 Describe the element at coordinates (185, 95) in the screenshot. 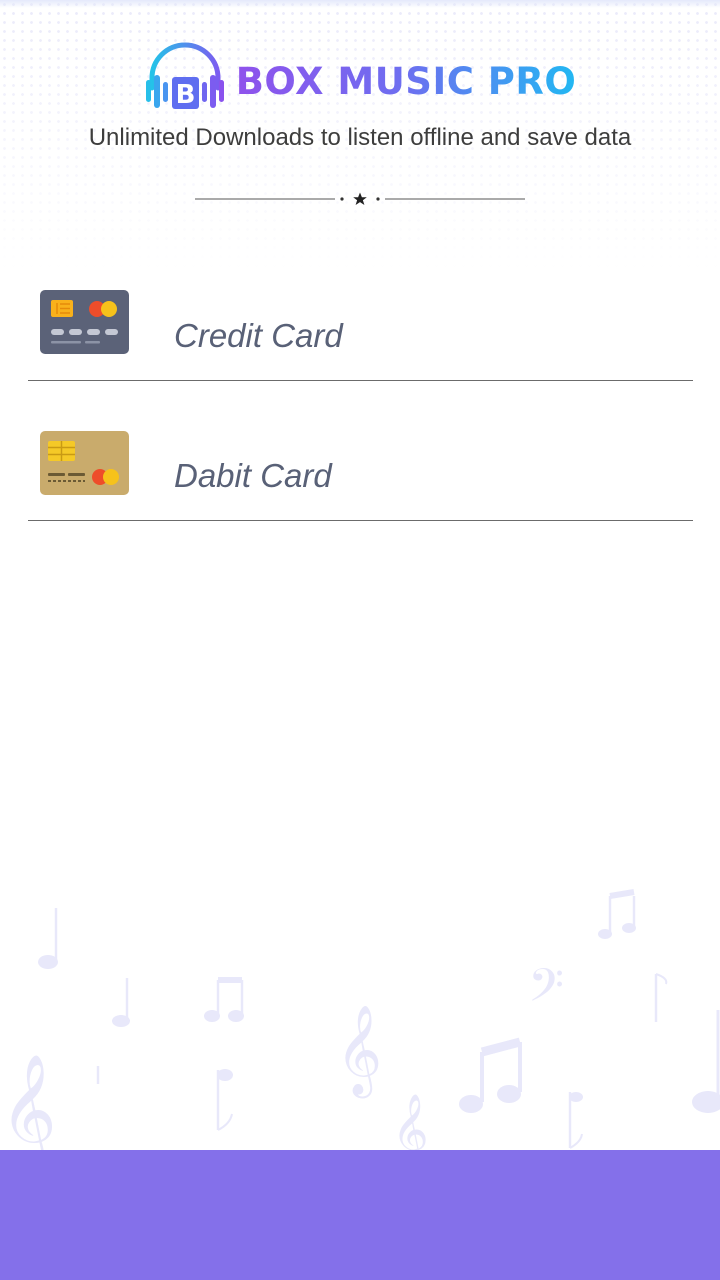

I see `svg-text: B` at that location.